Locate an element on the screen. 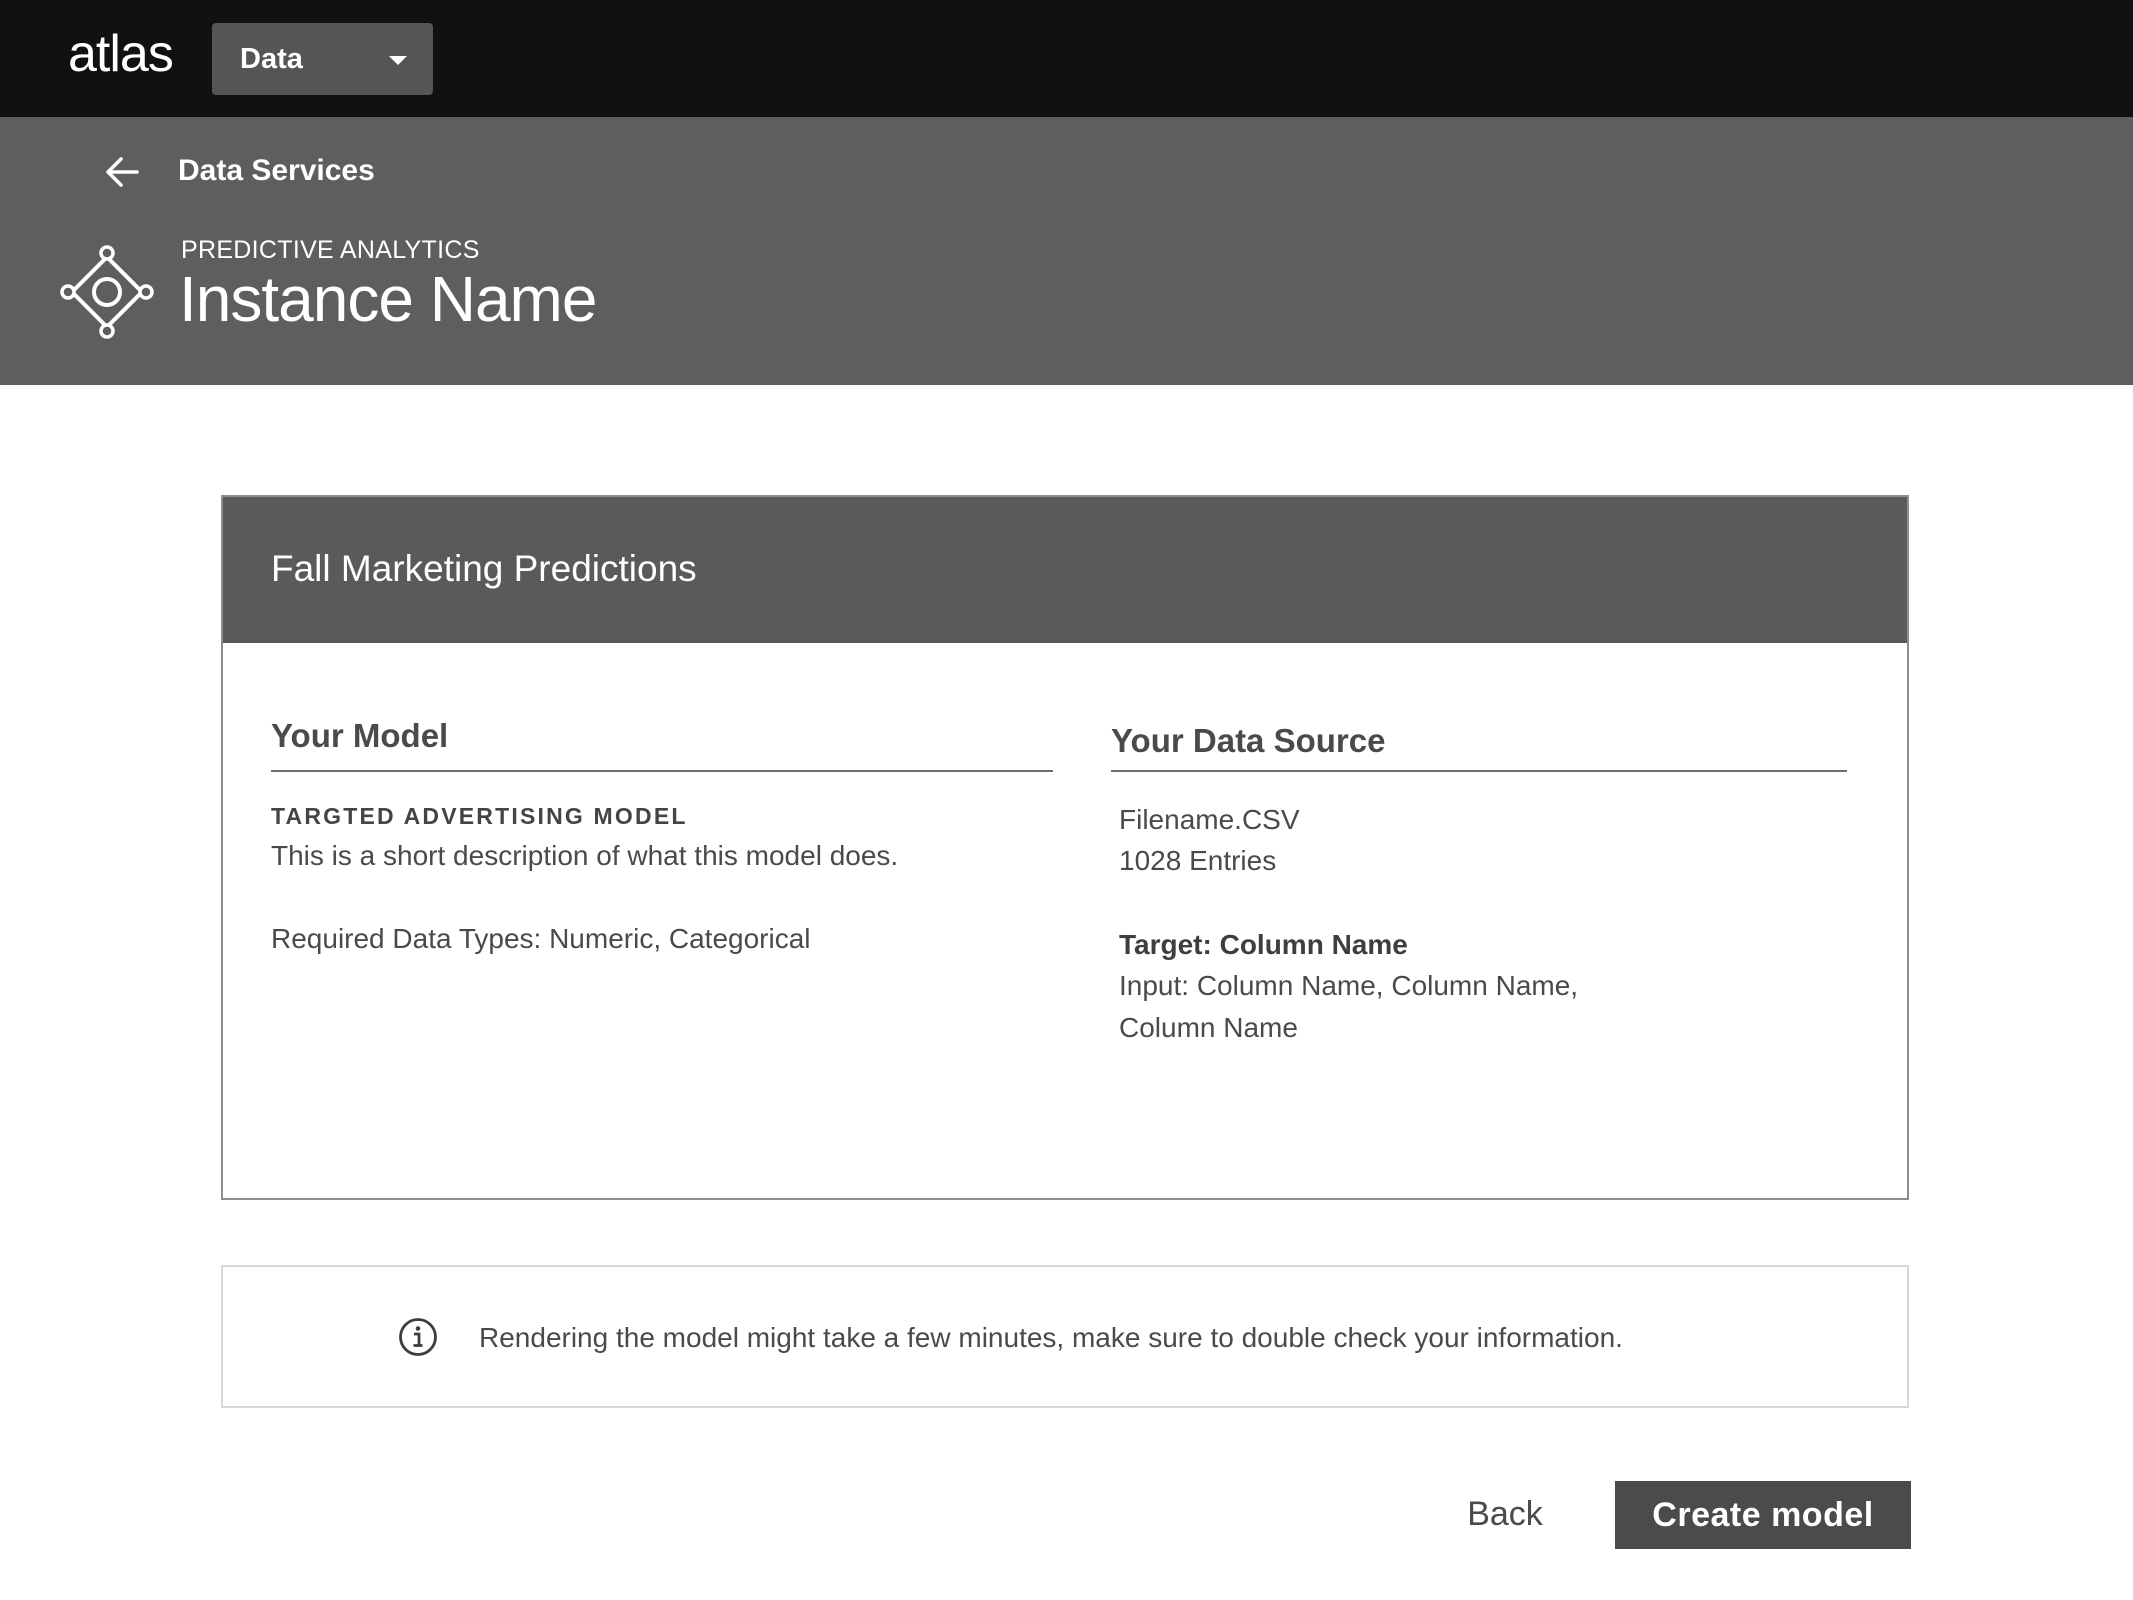  target-column-text: Target: Column Name is located at coordinates (1263, 944).